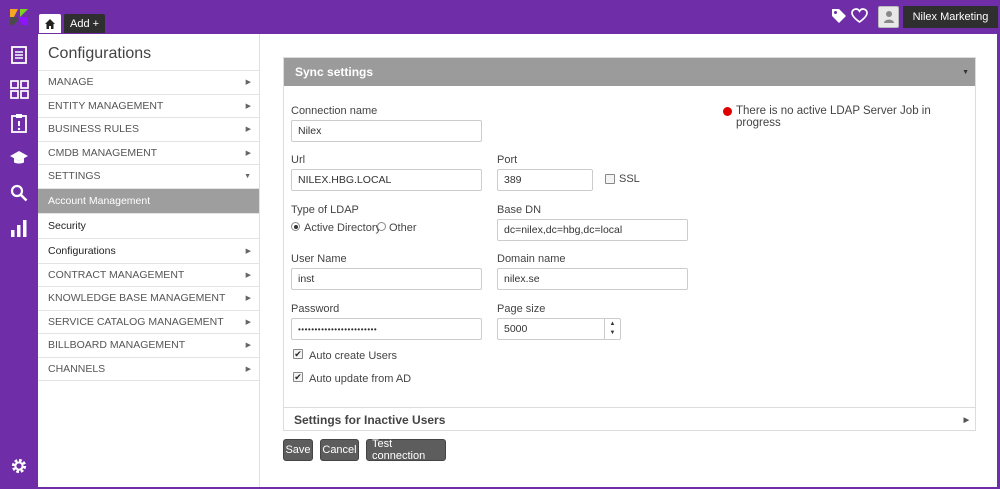 The width and height of the screenshot is (1000, 489). Describe the element at coordinates (386, 329) in the screenshot. I see `password-input: ••••••••••••••••••••••••` at that location.